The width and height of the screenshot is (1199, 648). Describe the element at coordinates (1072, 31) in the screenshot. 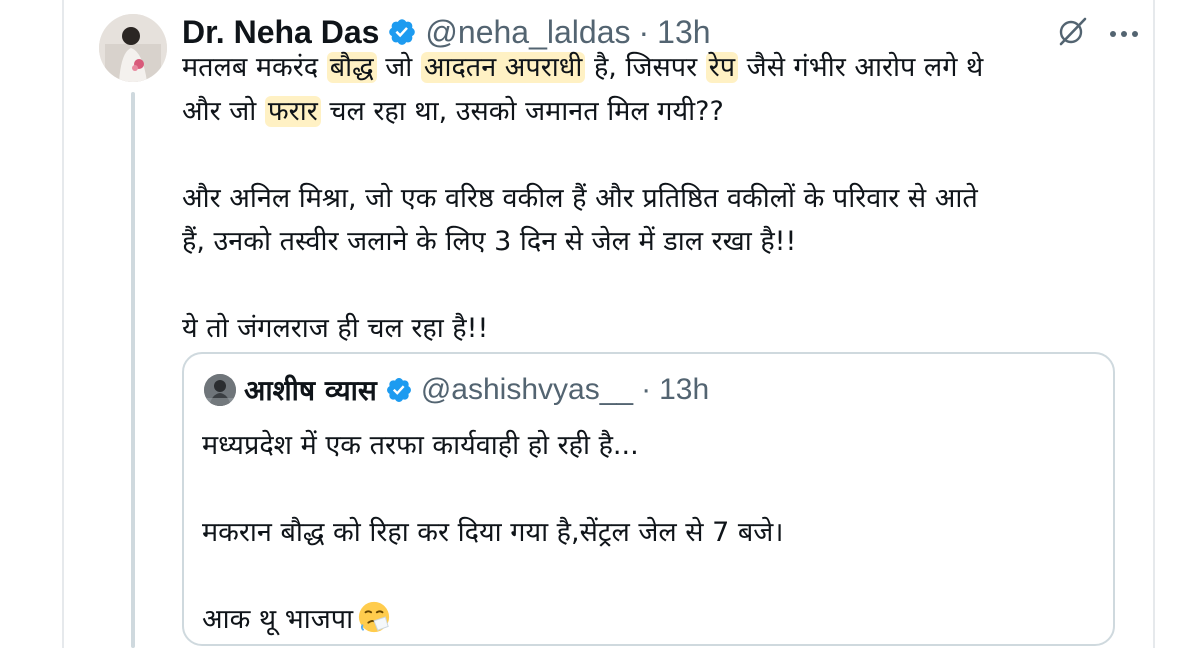

I see `grok-icon` at that location.